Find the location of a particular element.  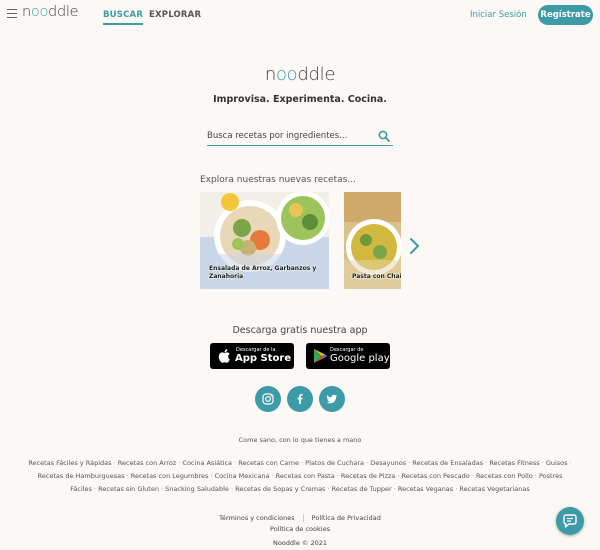

recipe-card-title: Pasta con Chai is located at coordinates (376, 276).